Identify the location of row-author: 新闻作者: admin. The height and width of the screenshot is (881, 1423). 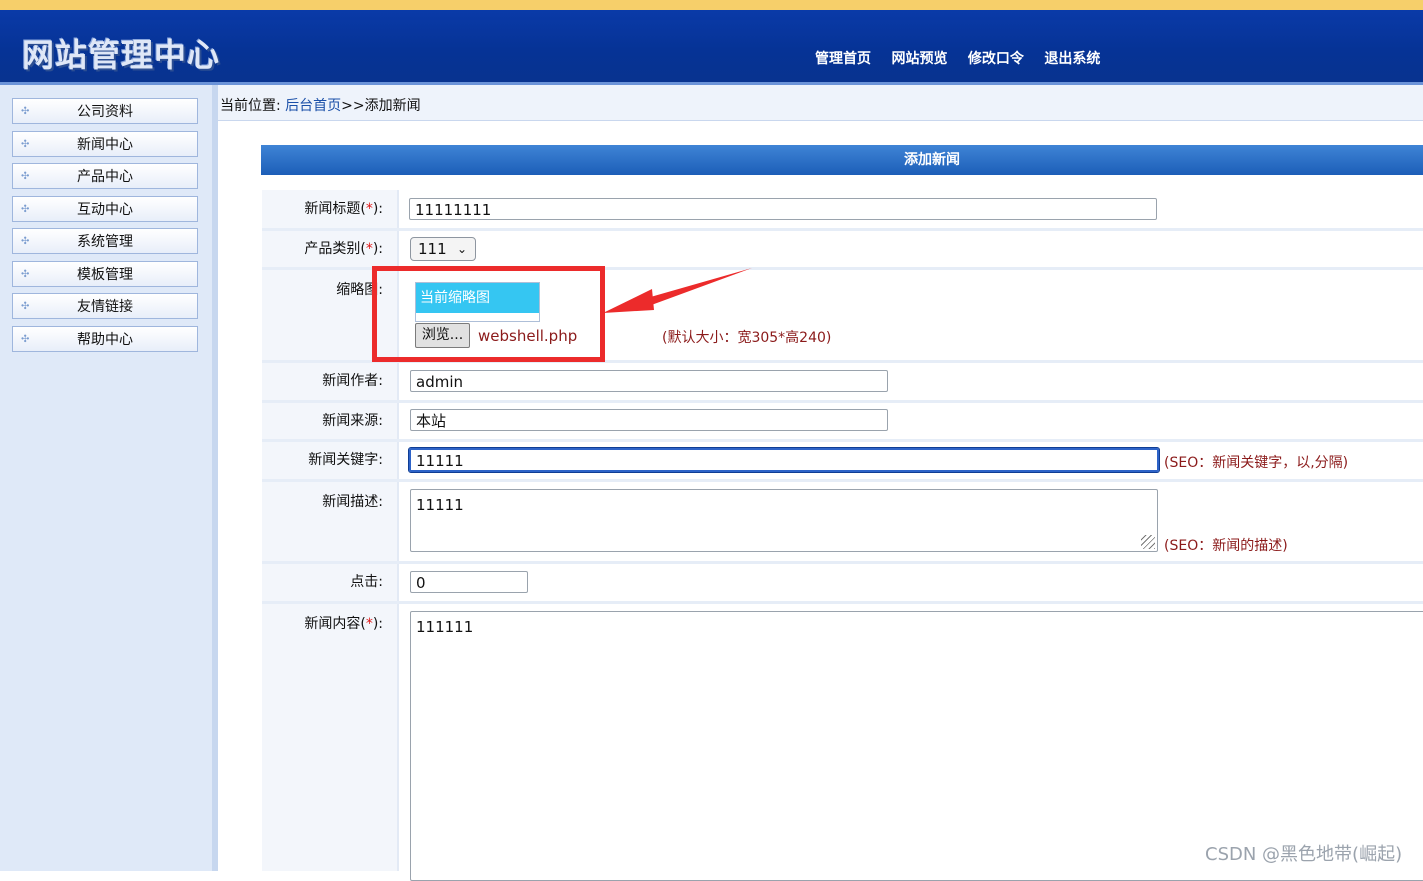
(842, 381).